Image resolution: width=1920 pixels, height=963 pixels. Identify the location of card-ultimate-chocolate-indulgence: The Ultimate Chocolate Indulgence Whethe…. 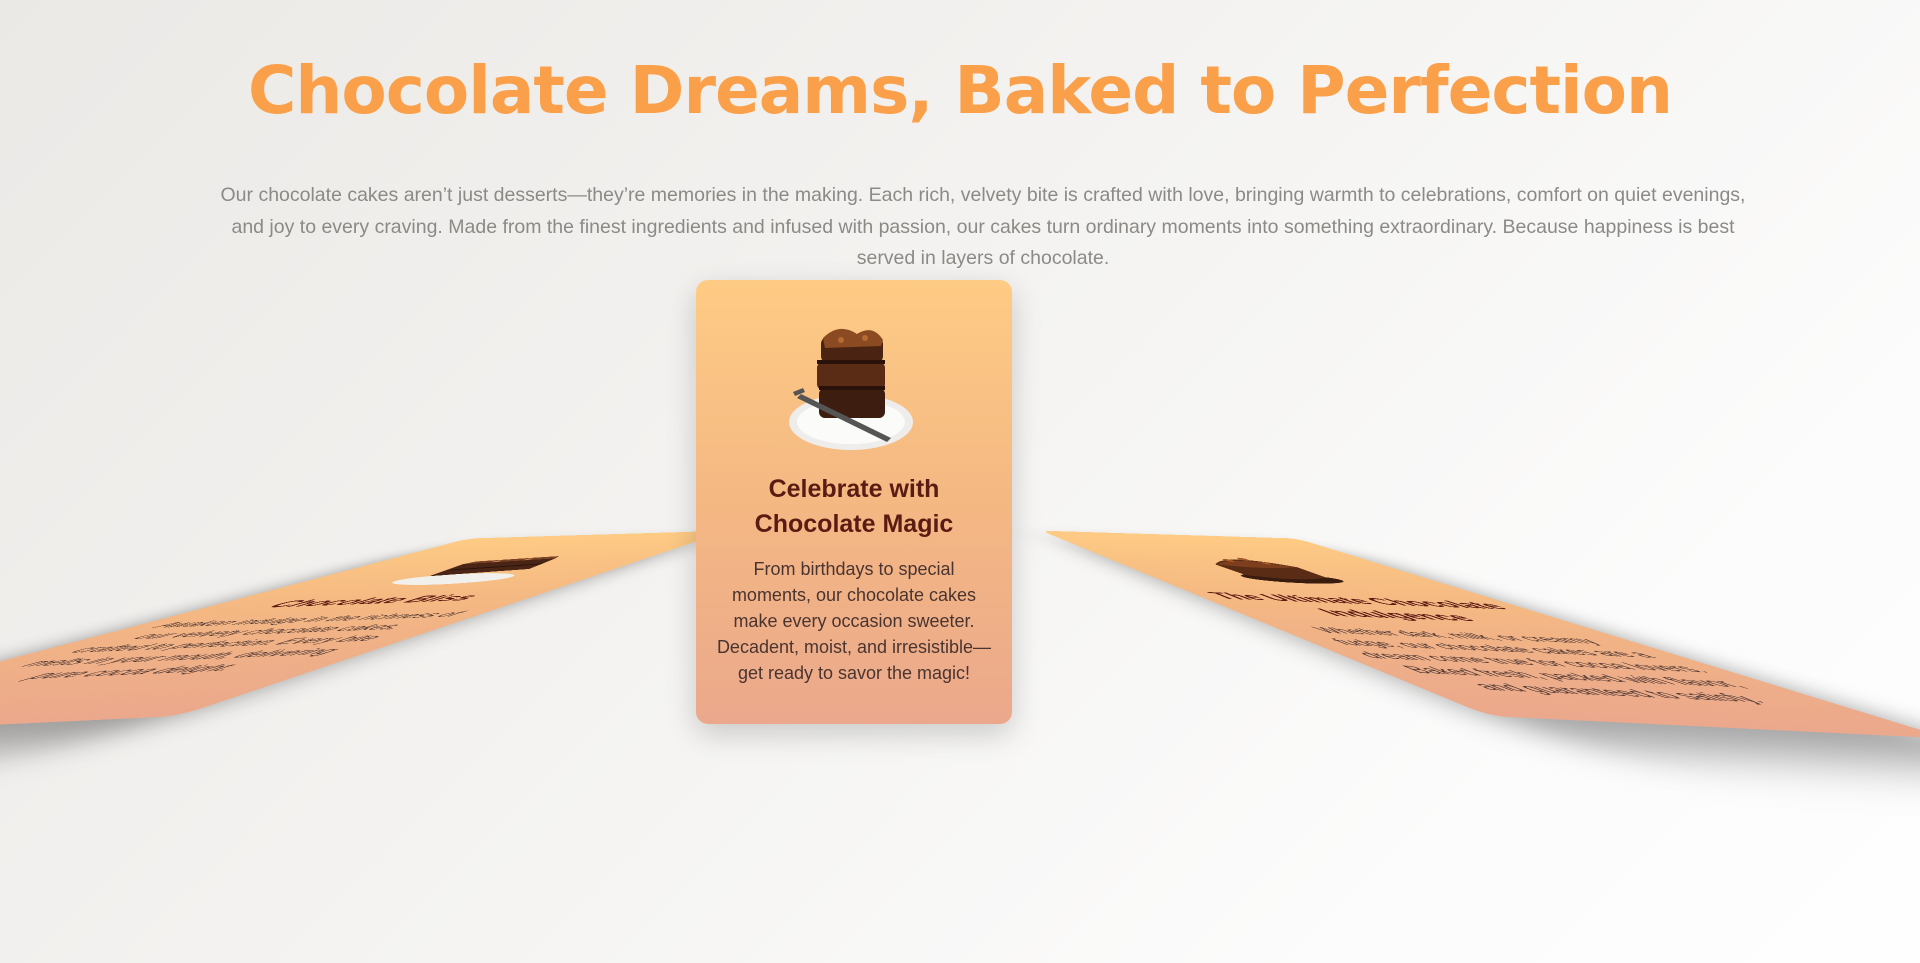
(1480, 634).